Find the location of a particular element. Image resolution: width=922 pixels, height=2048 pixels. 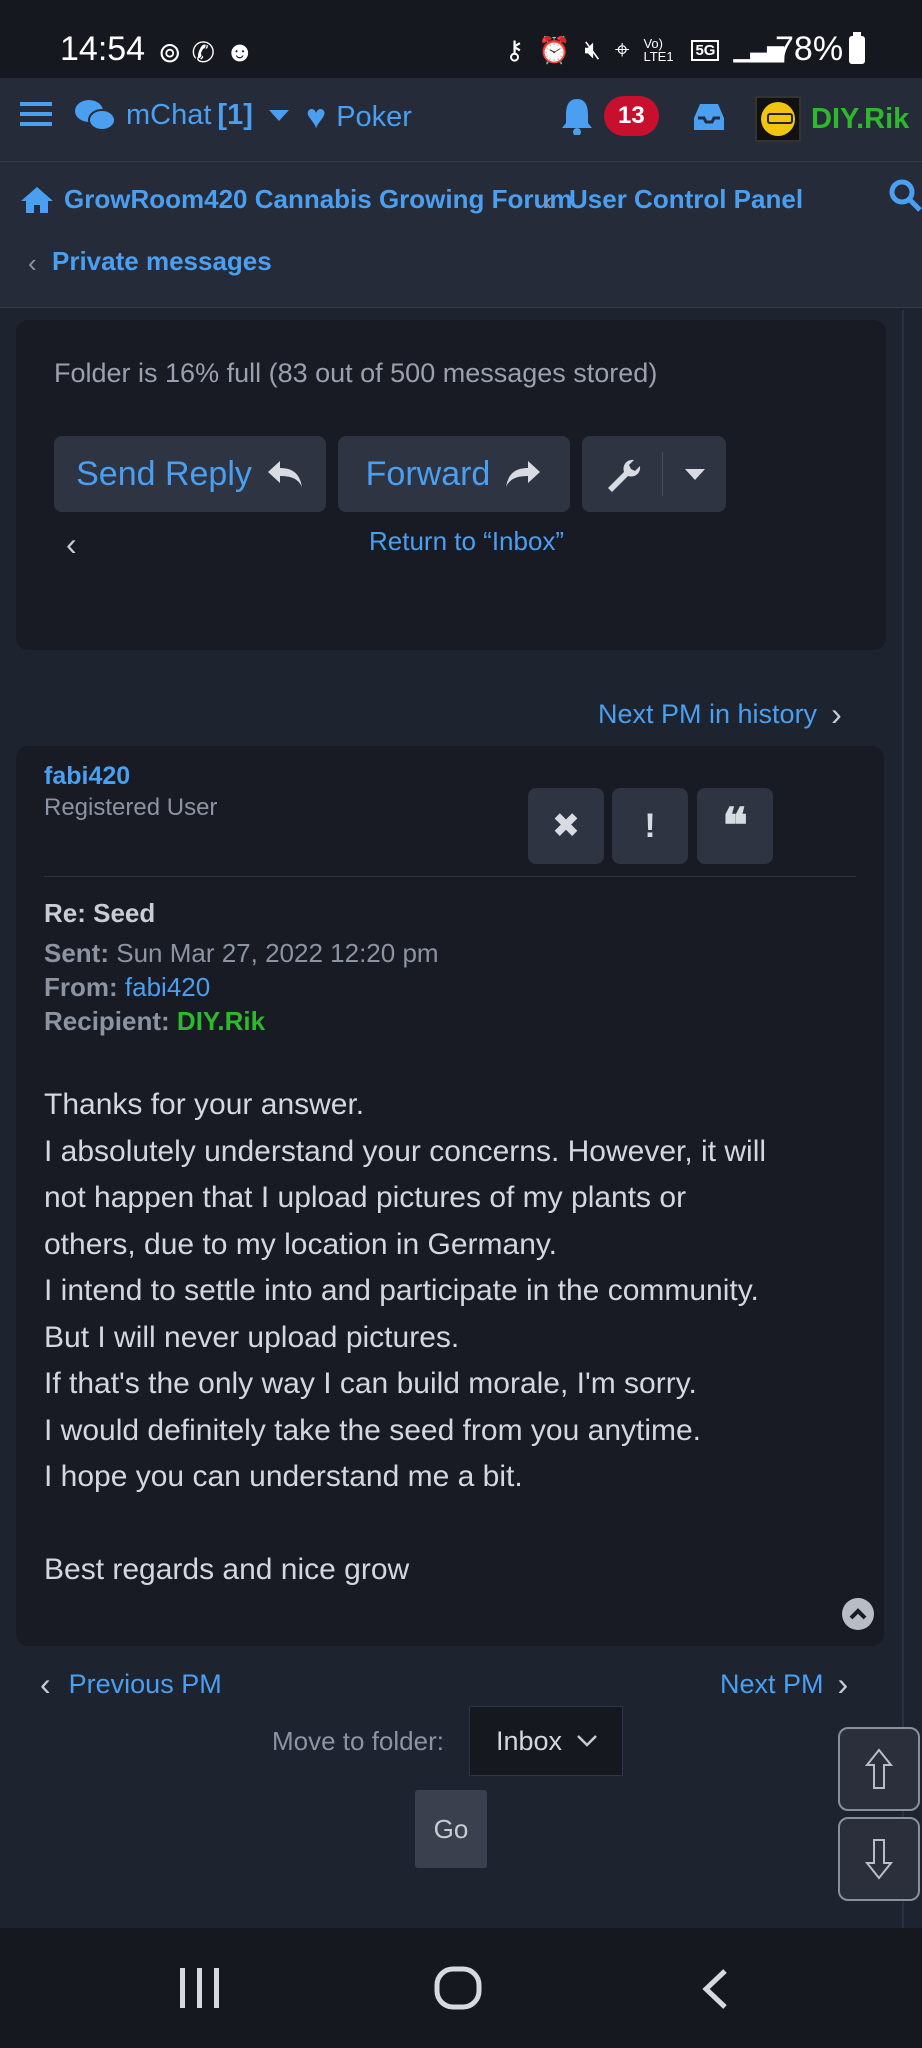

back-button is located at coordinates (715, 1991).